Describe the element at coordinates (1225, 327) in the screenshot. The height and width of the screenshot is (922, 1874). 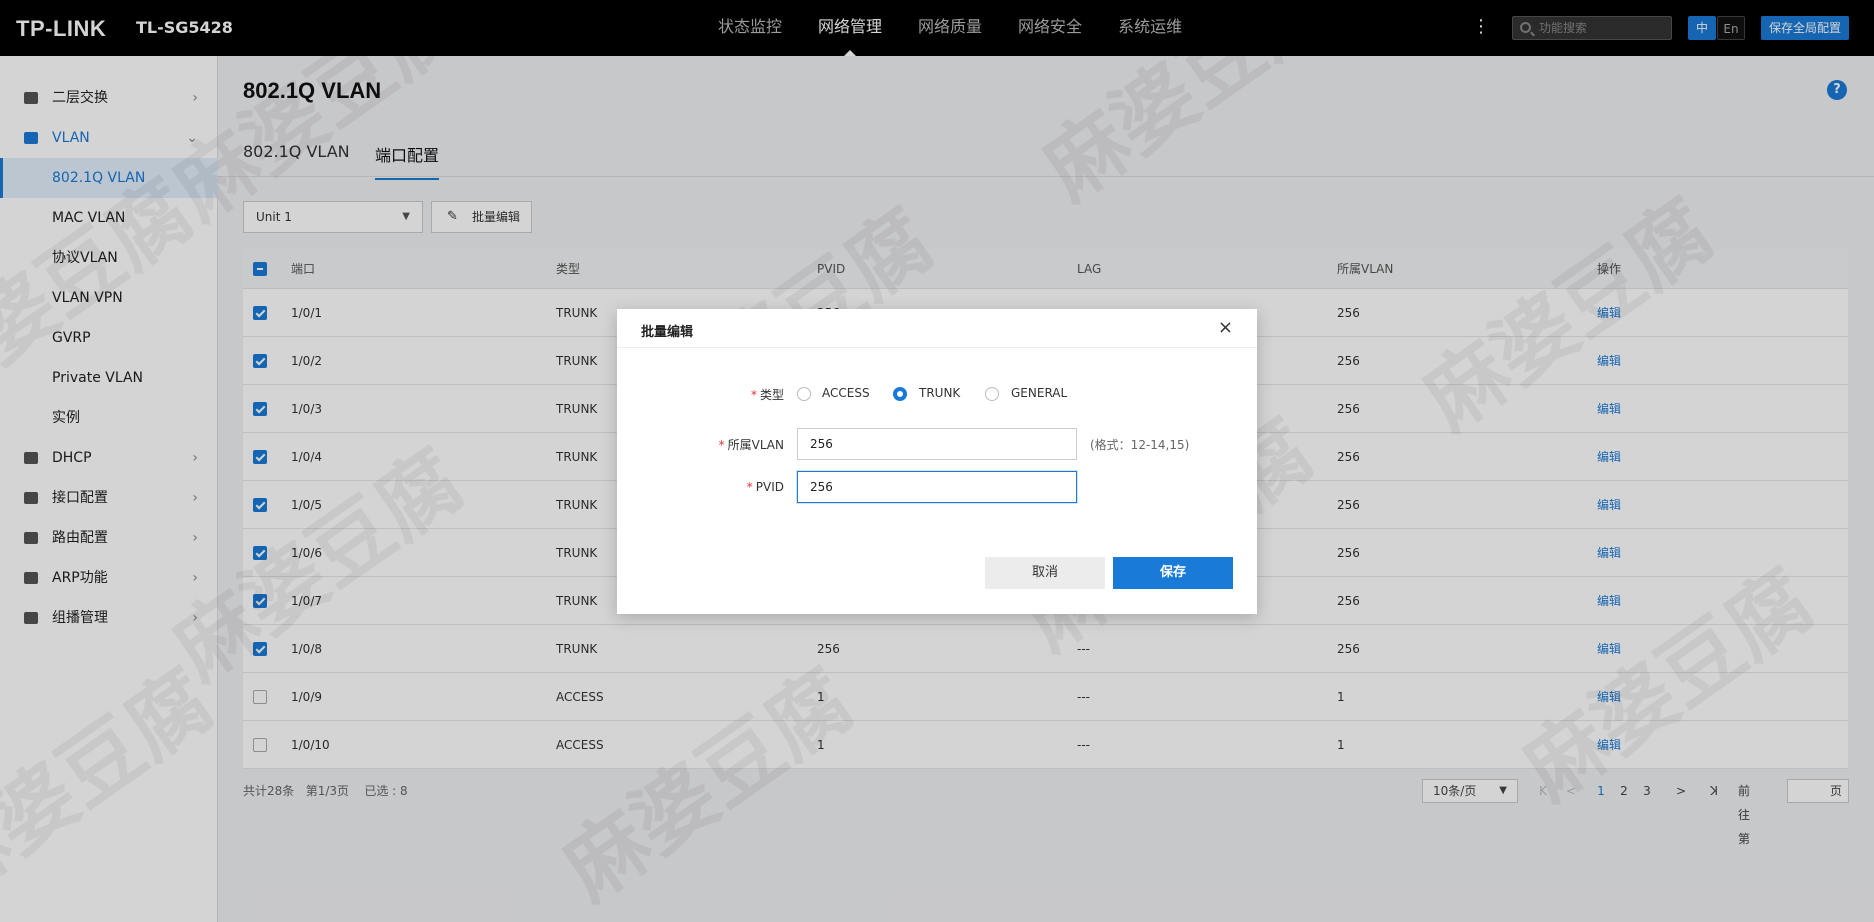
I see `close-icon: ×` at that location.